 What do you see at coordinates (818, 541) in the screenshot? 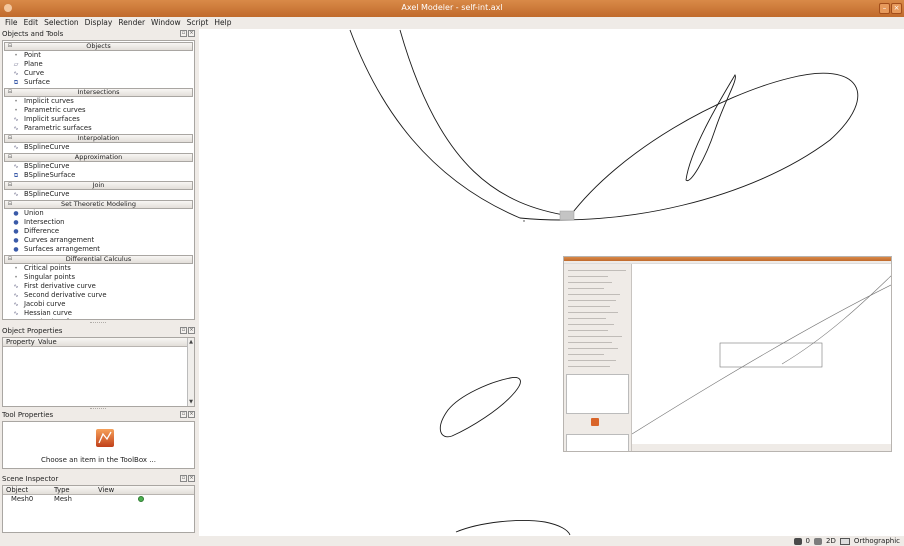
I see `camera-icon` at bounding box center [818, 541].